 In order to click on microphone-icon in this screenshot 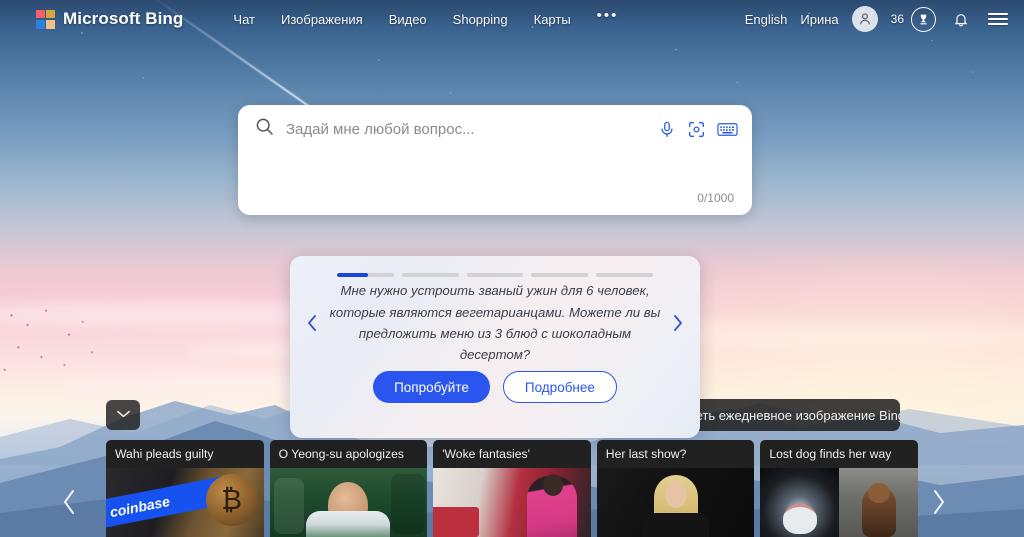, I will do `click(667, 129)`.